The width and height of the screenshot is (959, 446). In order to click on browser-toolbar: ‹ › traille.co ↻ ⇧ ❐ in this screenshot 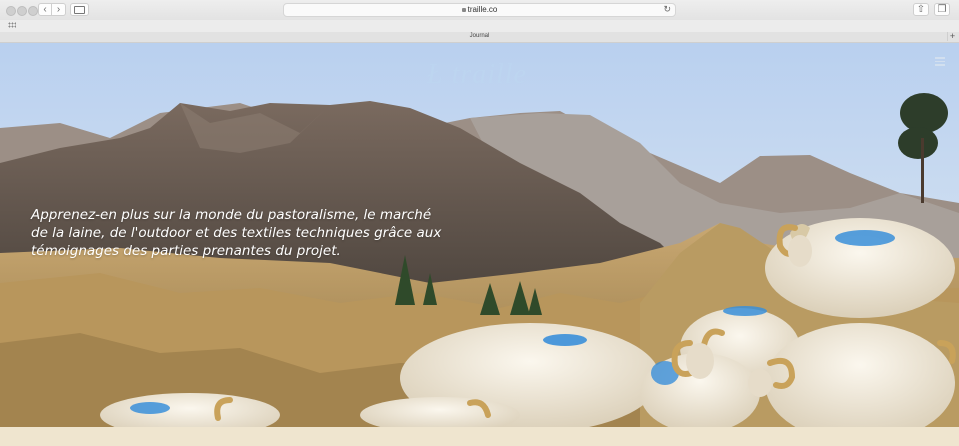, I will do `click(479, 10)`.